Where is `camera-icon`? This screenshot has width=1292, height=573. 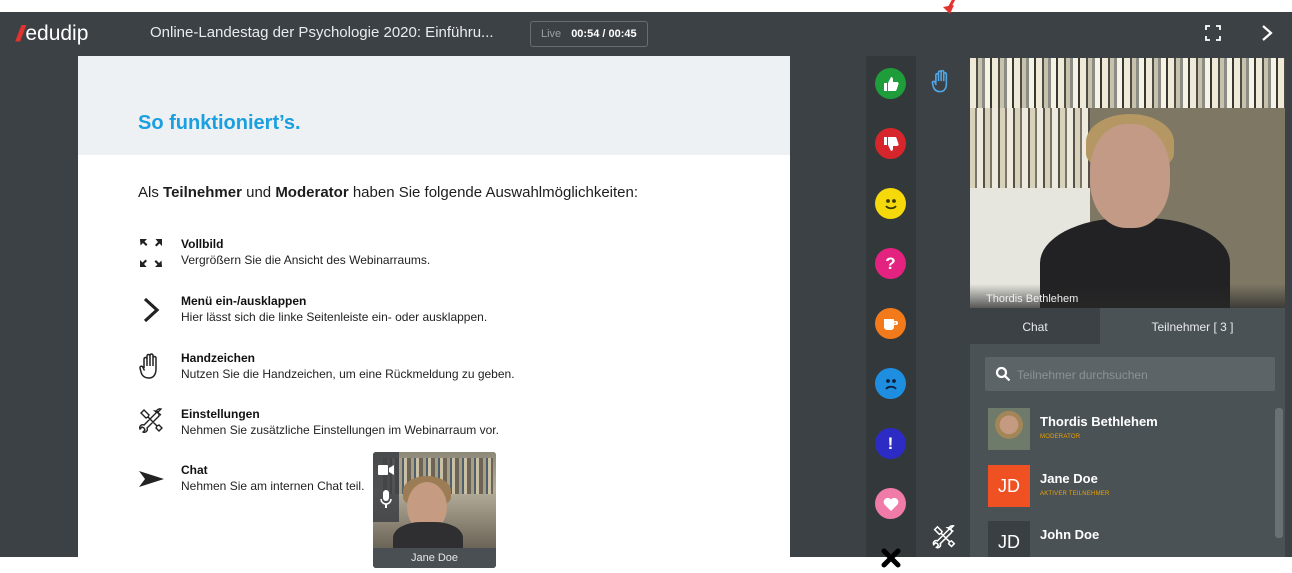 camera-icon is located at coordinates (386, 470).